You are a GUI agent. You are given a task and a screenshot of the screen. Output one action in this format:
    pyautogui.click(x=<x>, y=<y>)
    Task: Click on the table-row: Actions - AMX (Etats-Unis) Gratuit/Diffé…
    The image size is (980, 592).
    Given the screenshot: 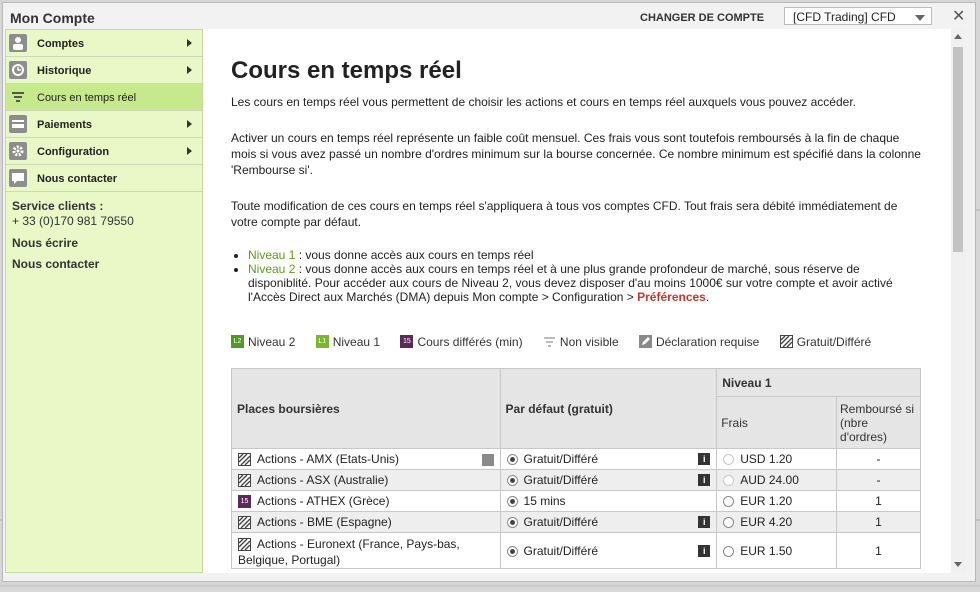 What is the action you would take?
    pyautogui.click(x=576, y=459)
    